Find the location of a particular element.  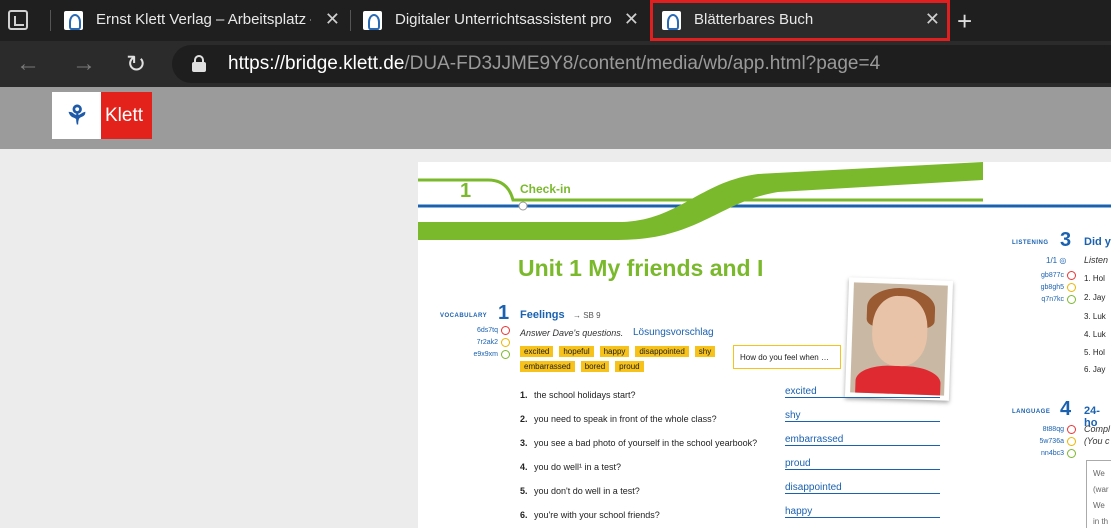

forward-icon: → is located at coordinates (84, 64).